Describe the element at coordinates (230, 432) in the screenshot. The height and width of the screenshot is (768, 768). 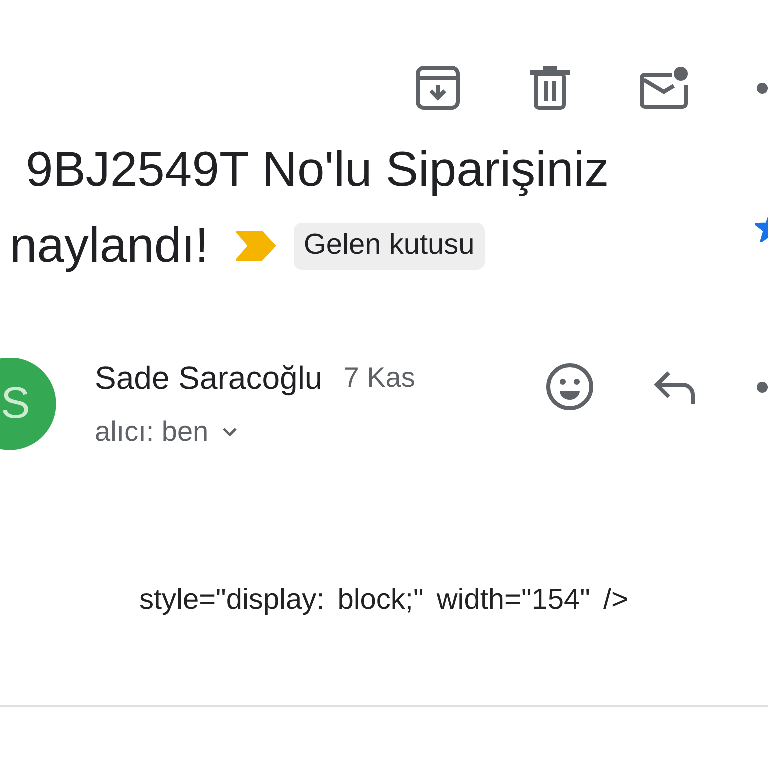
I see `chevron-down-icon` at that location.